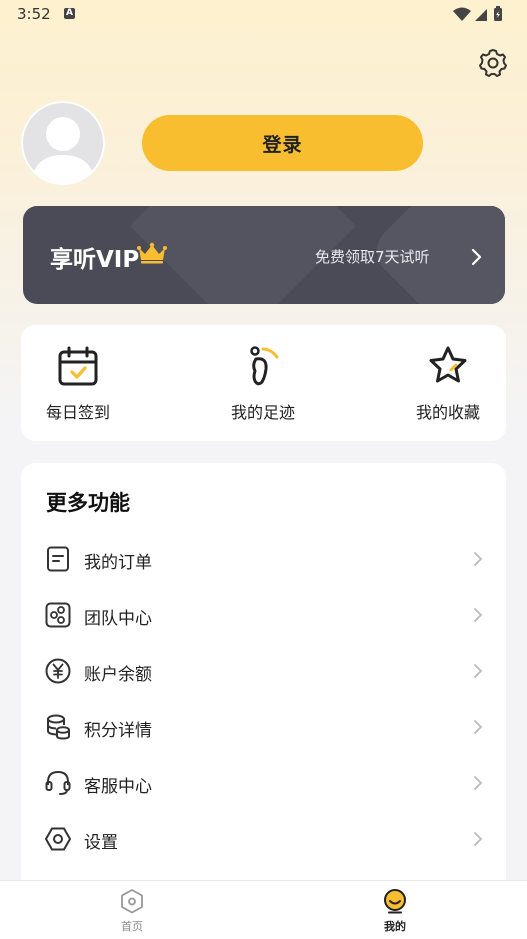  I want to click on settings-hex-icon, so click(58, 839).